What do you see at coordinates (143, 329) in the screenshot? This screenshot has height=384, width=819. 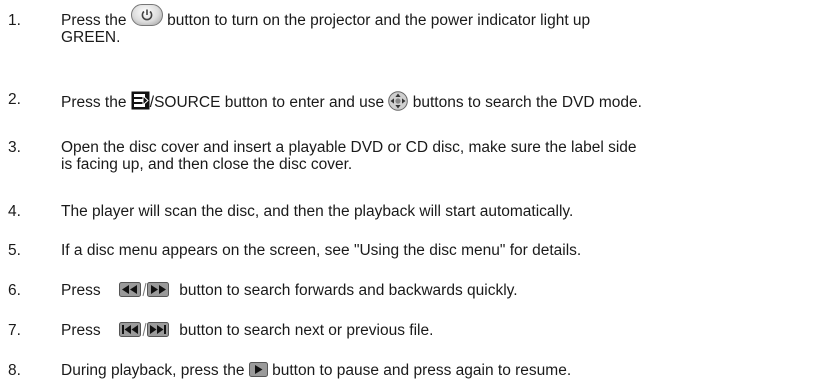 I see `previous-next-buttons-icon` at bounding box center [143, 329].